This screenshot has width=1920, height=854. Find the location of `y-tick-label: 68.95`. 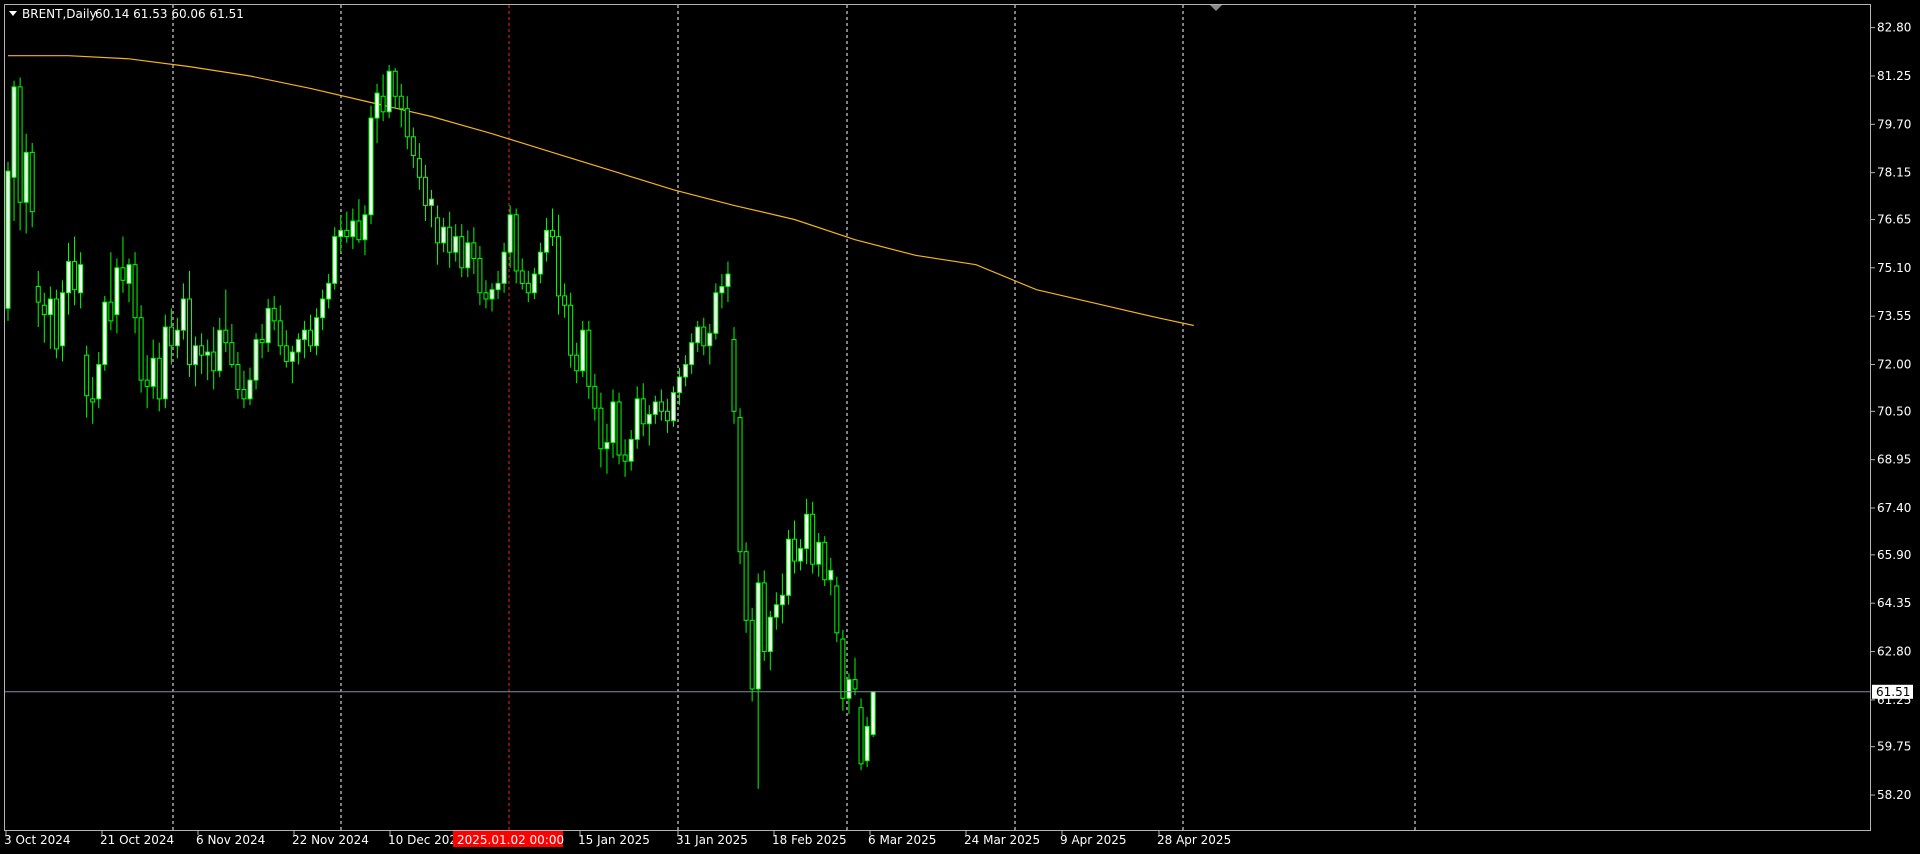

y-tick-label: 68.95 is located at coordinates (1894, 460).